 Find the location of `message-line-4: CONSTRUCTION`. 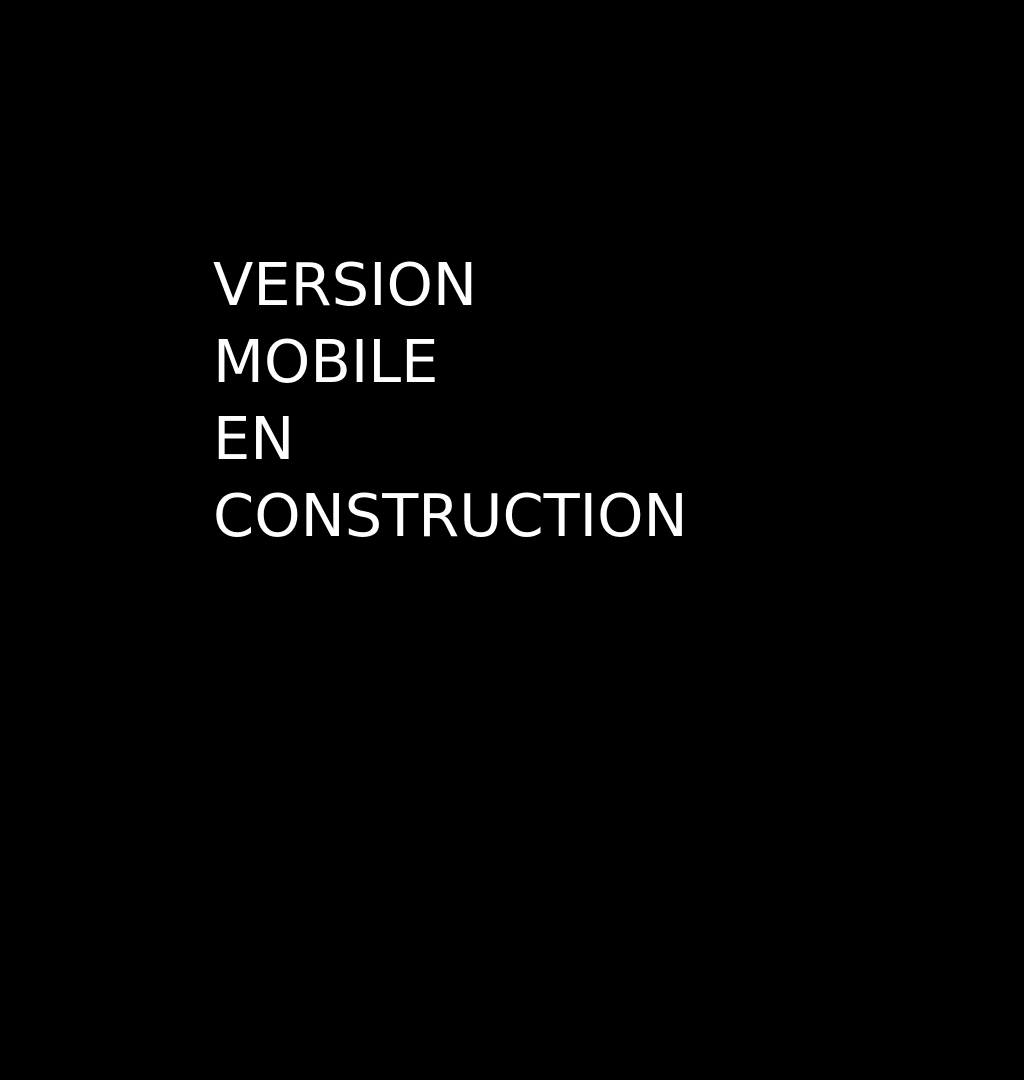

message-line-4: CONSTRUCTION is located at coordinates (450, 515).